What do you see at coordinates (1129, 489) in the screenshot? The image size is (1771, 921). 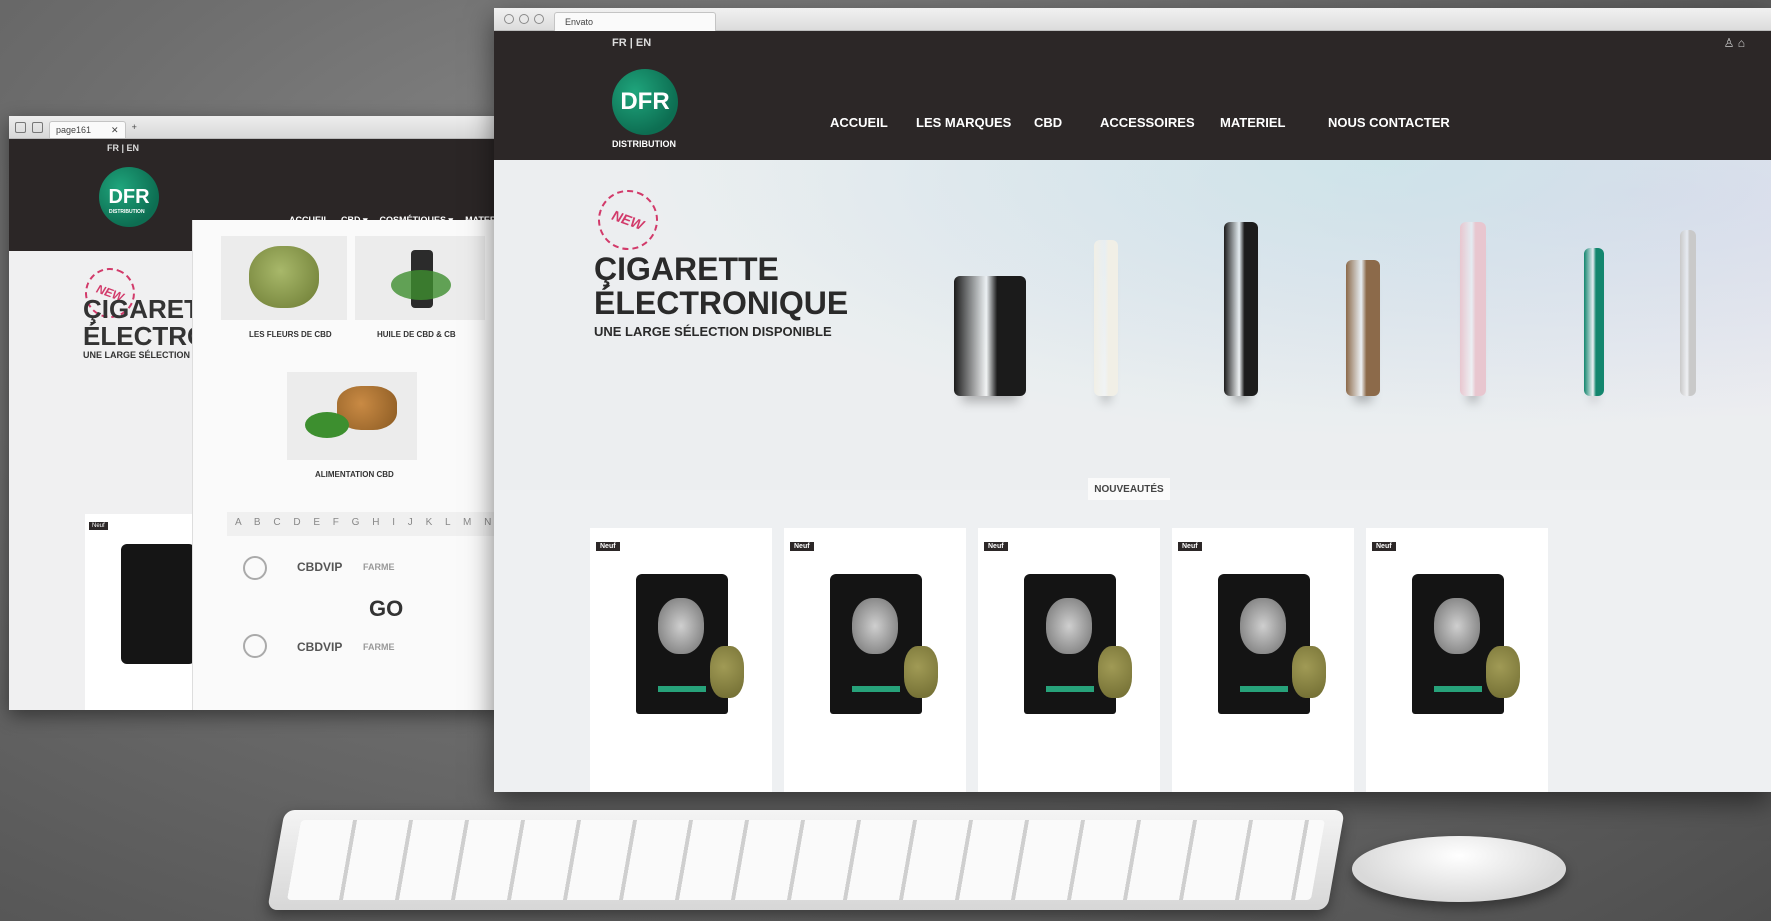 I see `section-title-nouveautes: NOUVEAUTÉS` at bounding box center [1129, 489].